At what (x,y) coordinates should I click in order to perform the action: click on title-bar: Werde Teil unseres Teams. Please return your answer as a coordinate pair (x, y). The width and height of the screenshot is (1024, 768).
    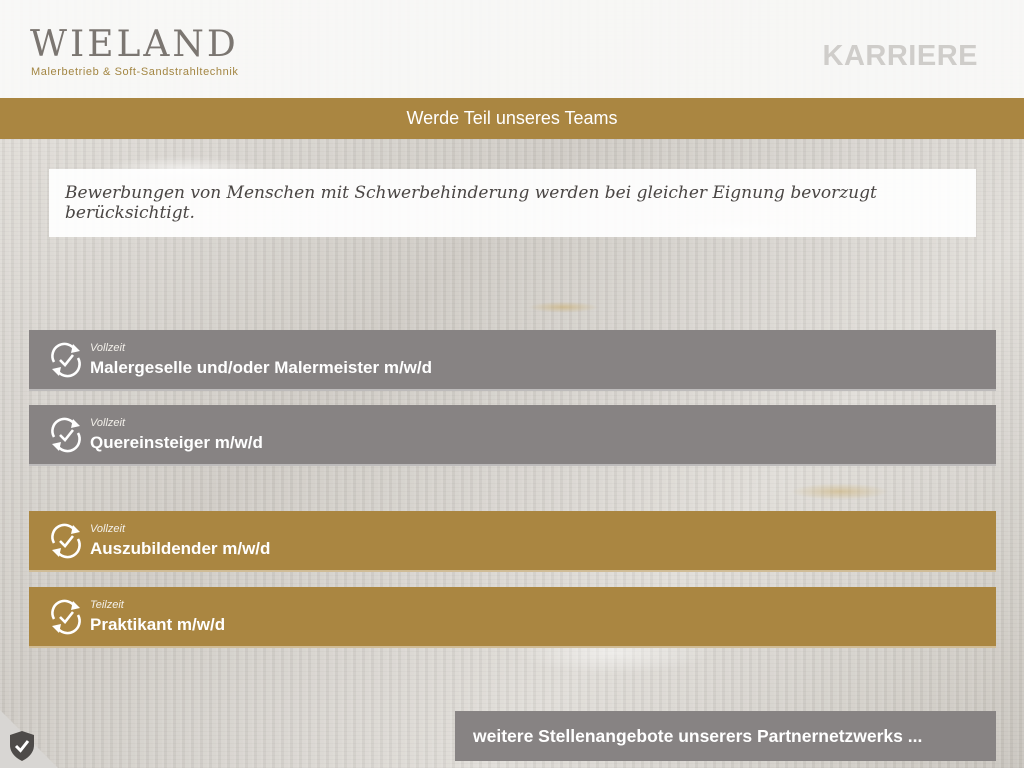
    Looking at the image, I should click on (512, 118).